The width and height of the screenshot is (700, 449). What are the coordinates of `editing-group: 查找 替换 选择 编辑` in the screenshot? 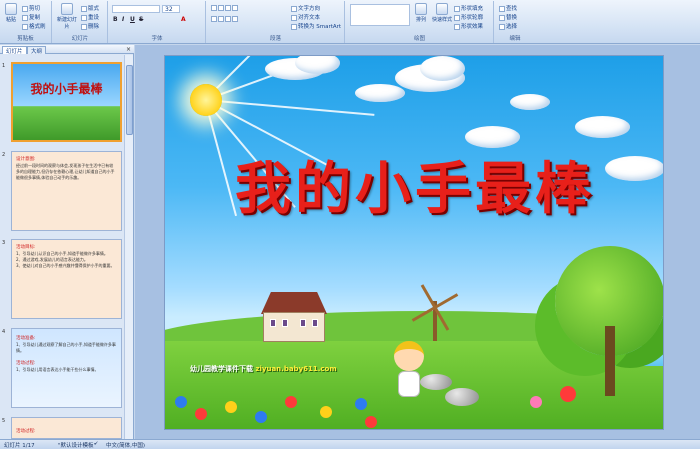 It's located at (515, 22).